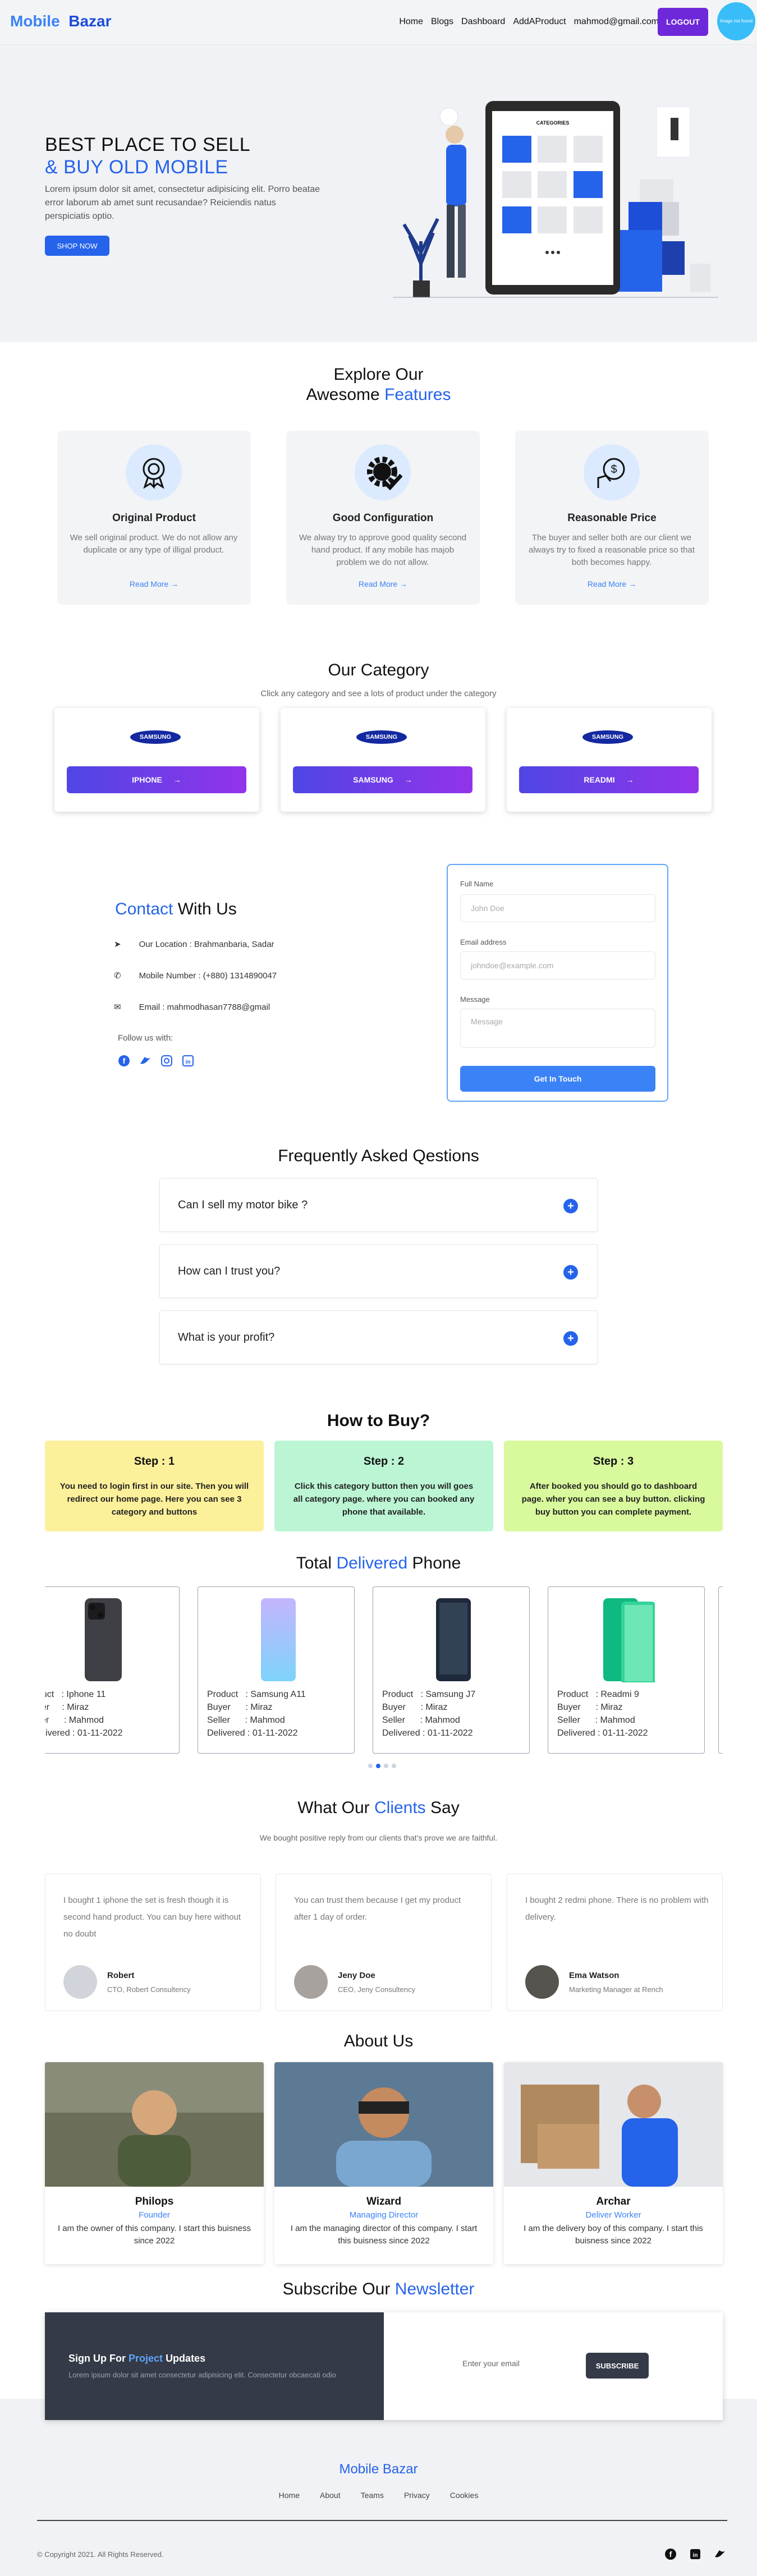  What do you see at coordinates (214, 2366) in the screenshot?
I see `newsletter-dark-panel` at bounding box center [214, 2366].